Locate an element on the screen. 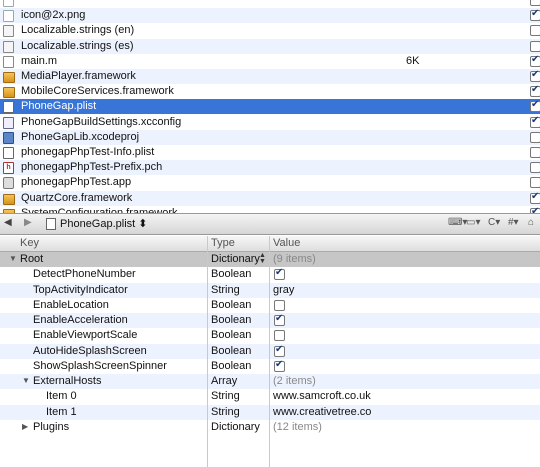  file-row: Localizable.strings (en) is located at coordinates (270, 30).